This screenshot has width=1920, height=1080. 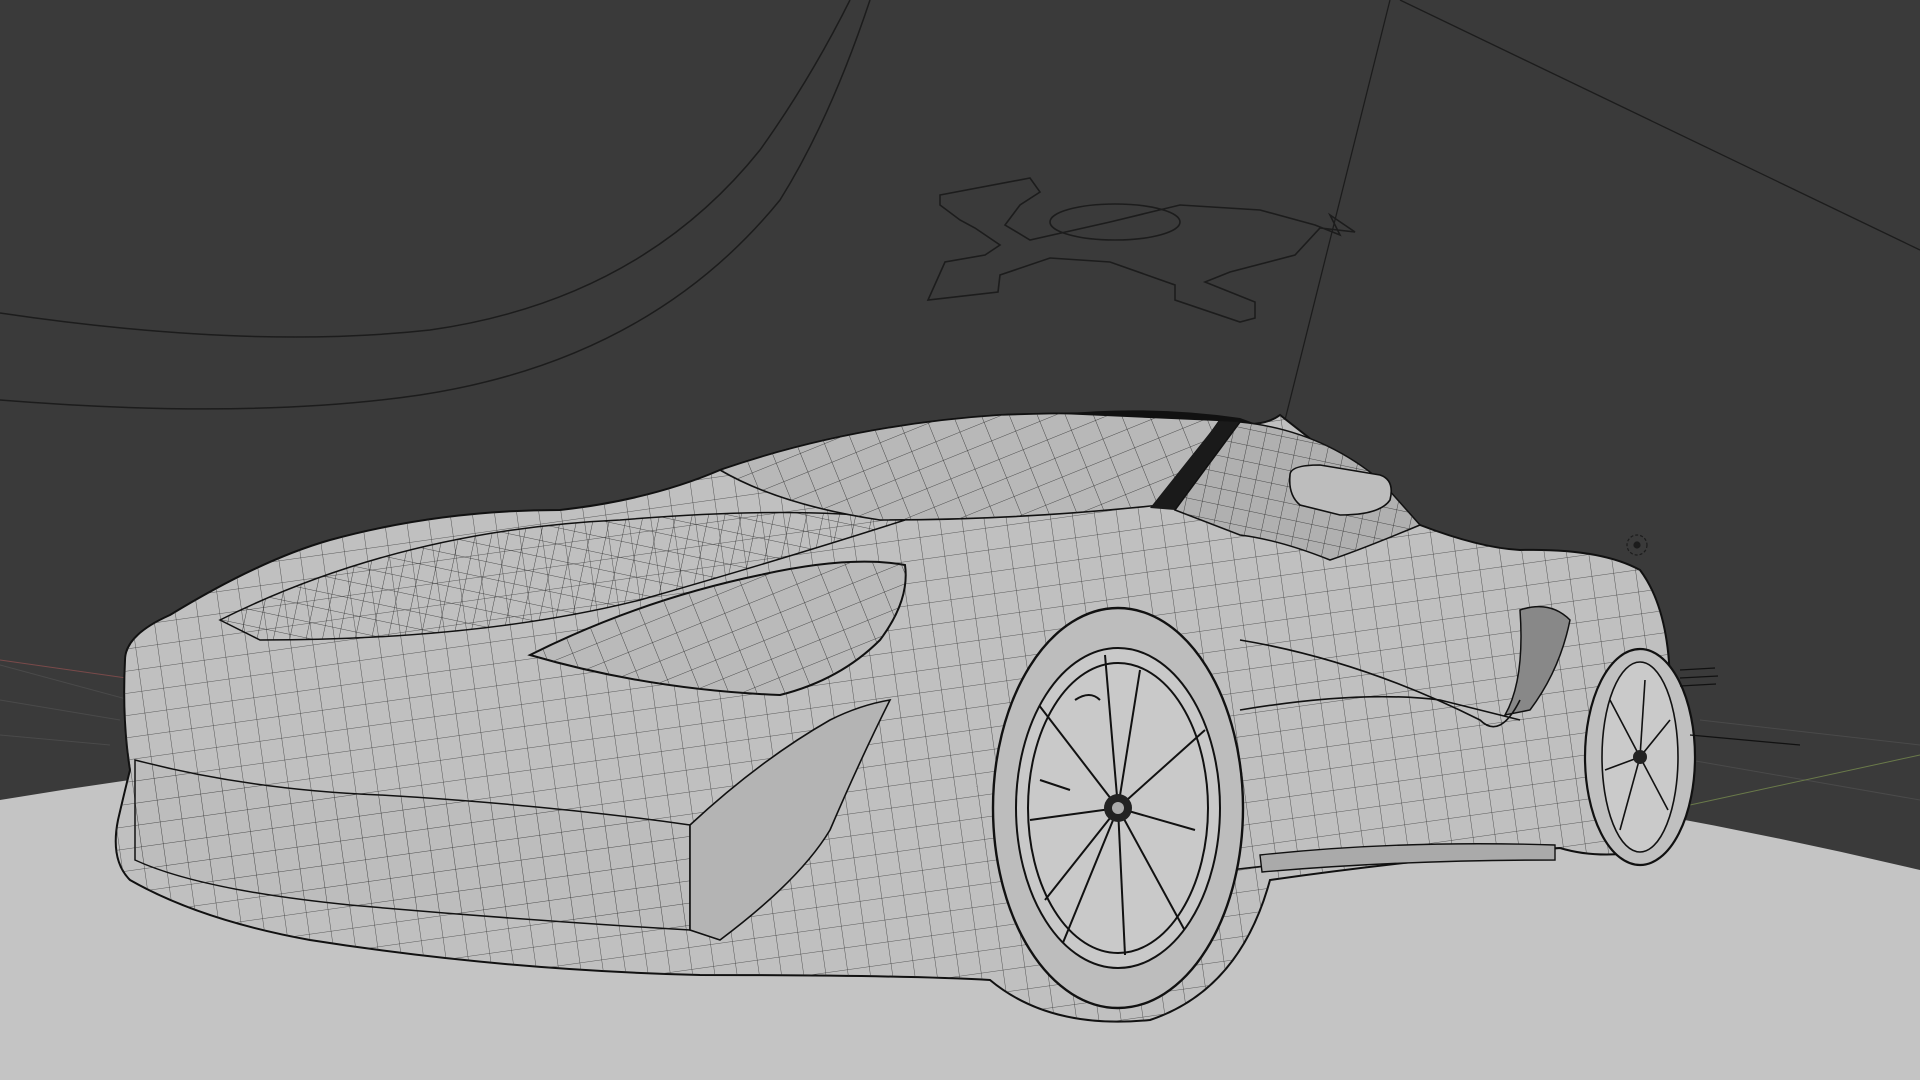 What do you see at coordinates (1118, 808) in the screenshot?
I see `front-wheel` at bounding box center [1118, 808].